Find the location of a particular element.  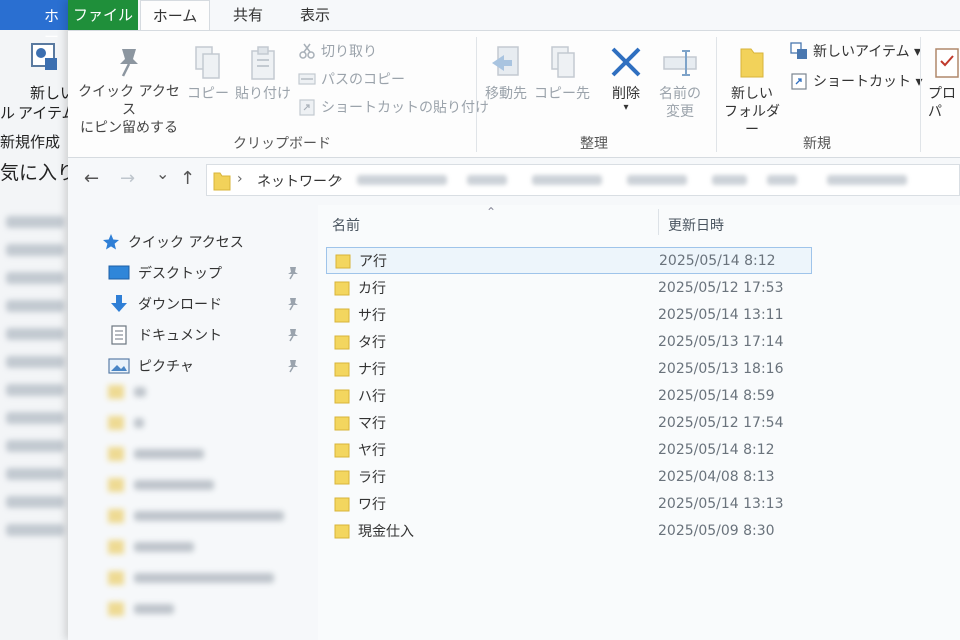

copy-path-button: パスのコピー is located at coordinates (351, 79).